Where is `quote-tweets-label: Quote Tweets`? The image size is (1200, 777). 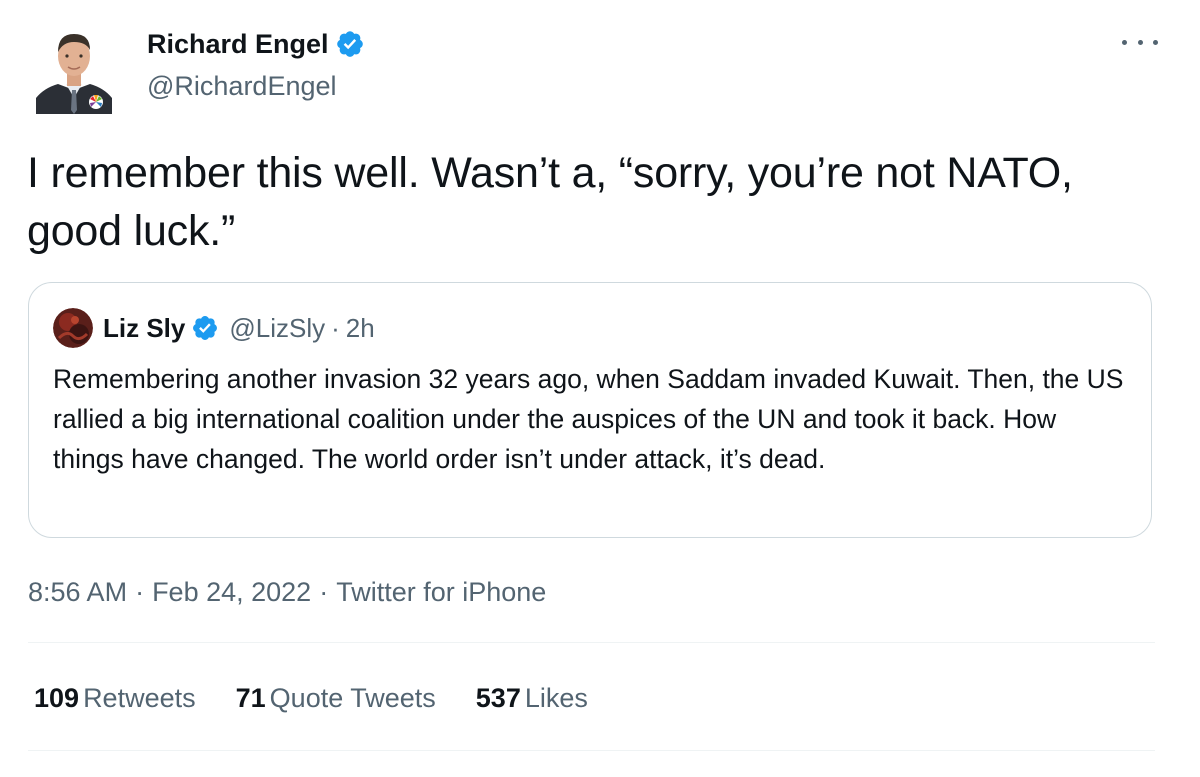 quote-tweets-label: Quote Tweets is located at coordinates (352, 698).